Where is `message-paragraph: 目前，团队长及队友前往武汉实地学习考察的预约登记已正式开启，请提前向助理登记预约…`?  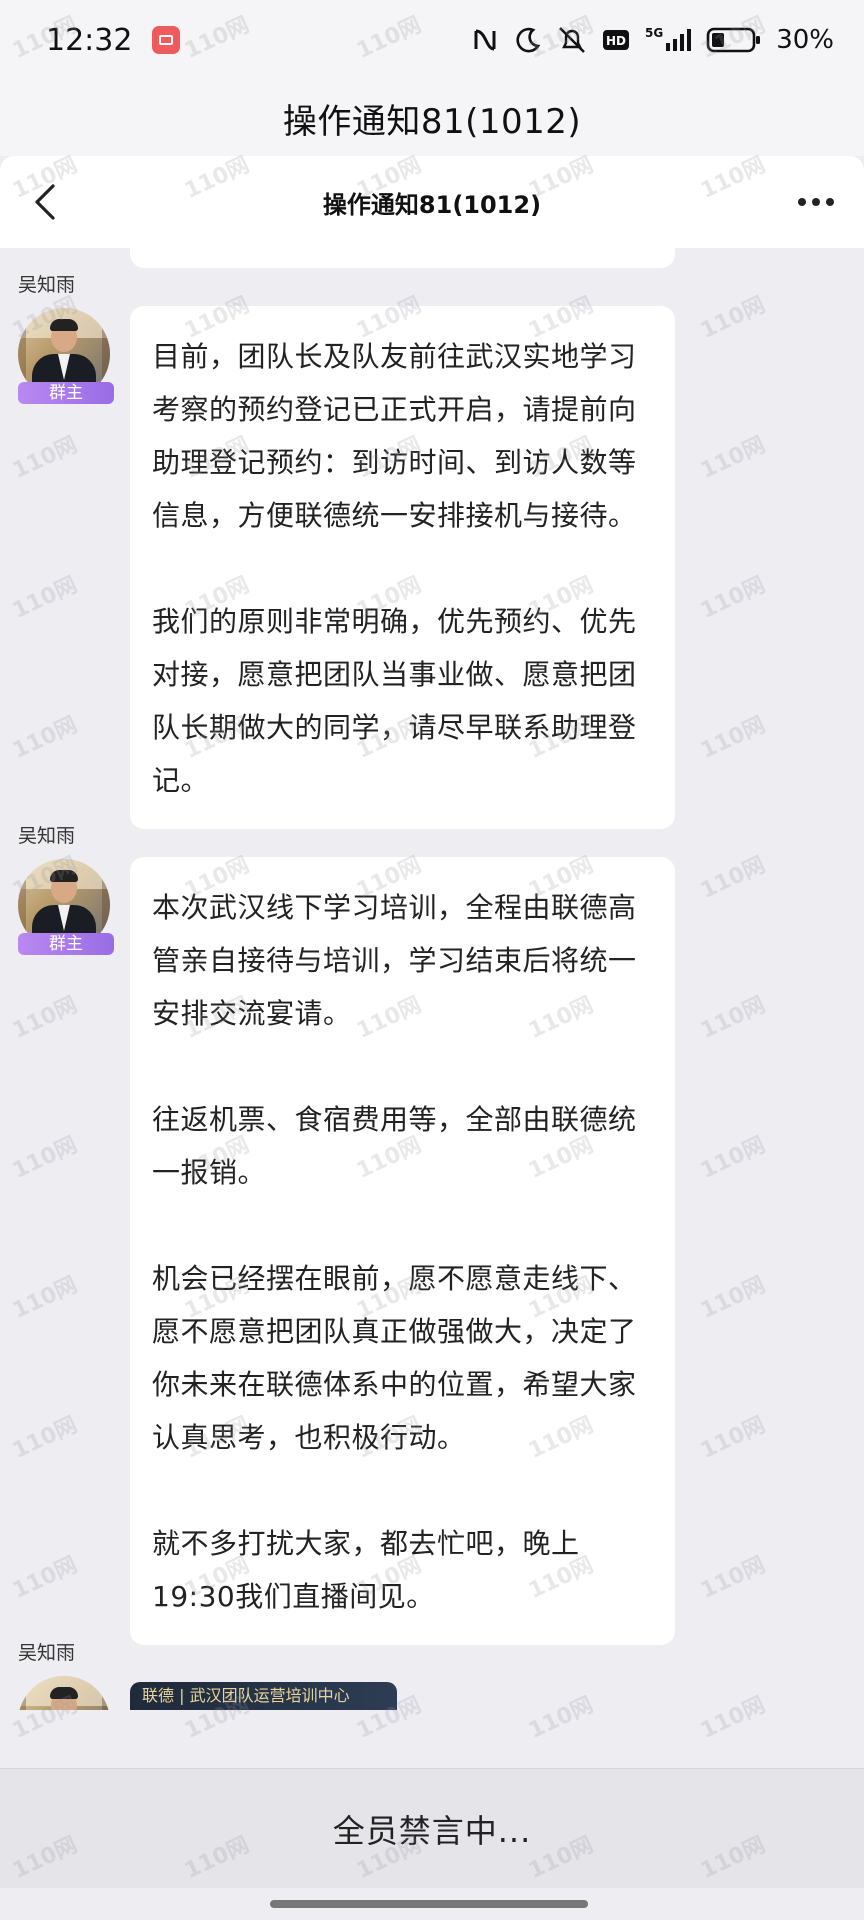 message-paragraph: 目前，团队长及队友前往武汉实地学习考察的预约登记已正式开启，请提前向助理登记预约… is located at coordinates (394, 436).